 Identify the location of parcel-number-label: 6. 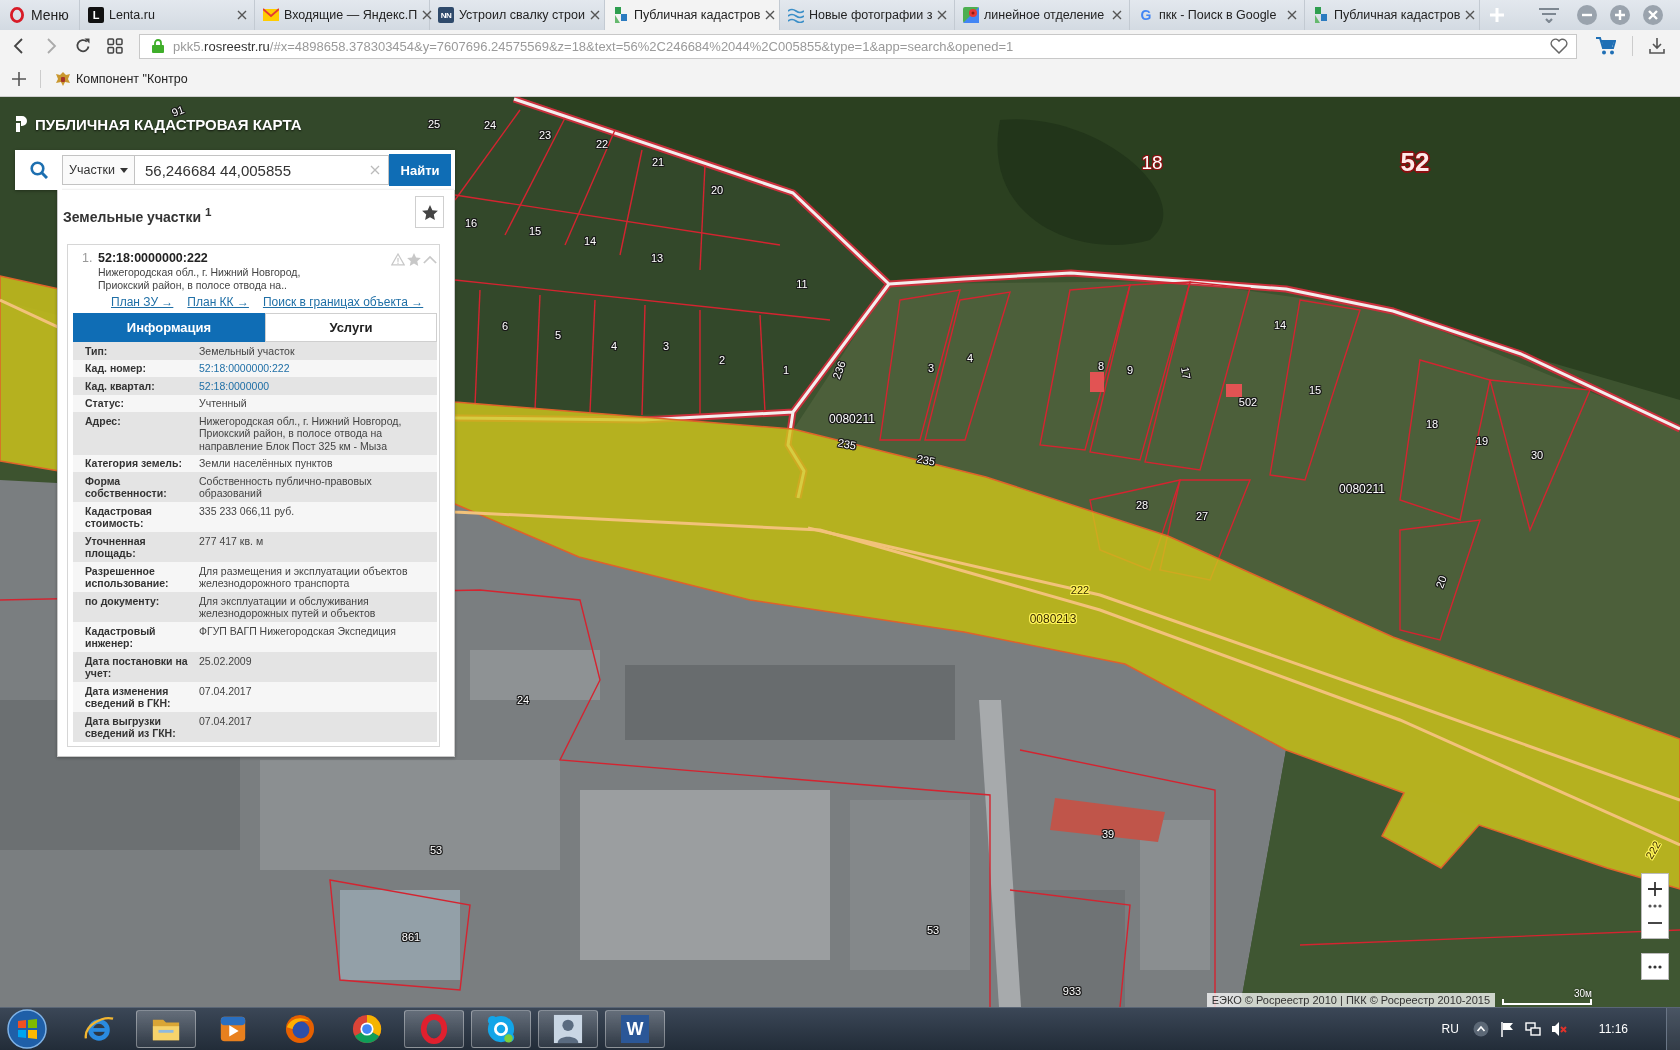
(505, 326).